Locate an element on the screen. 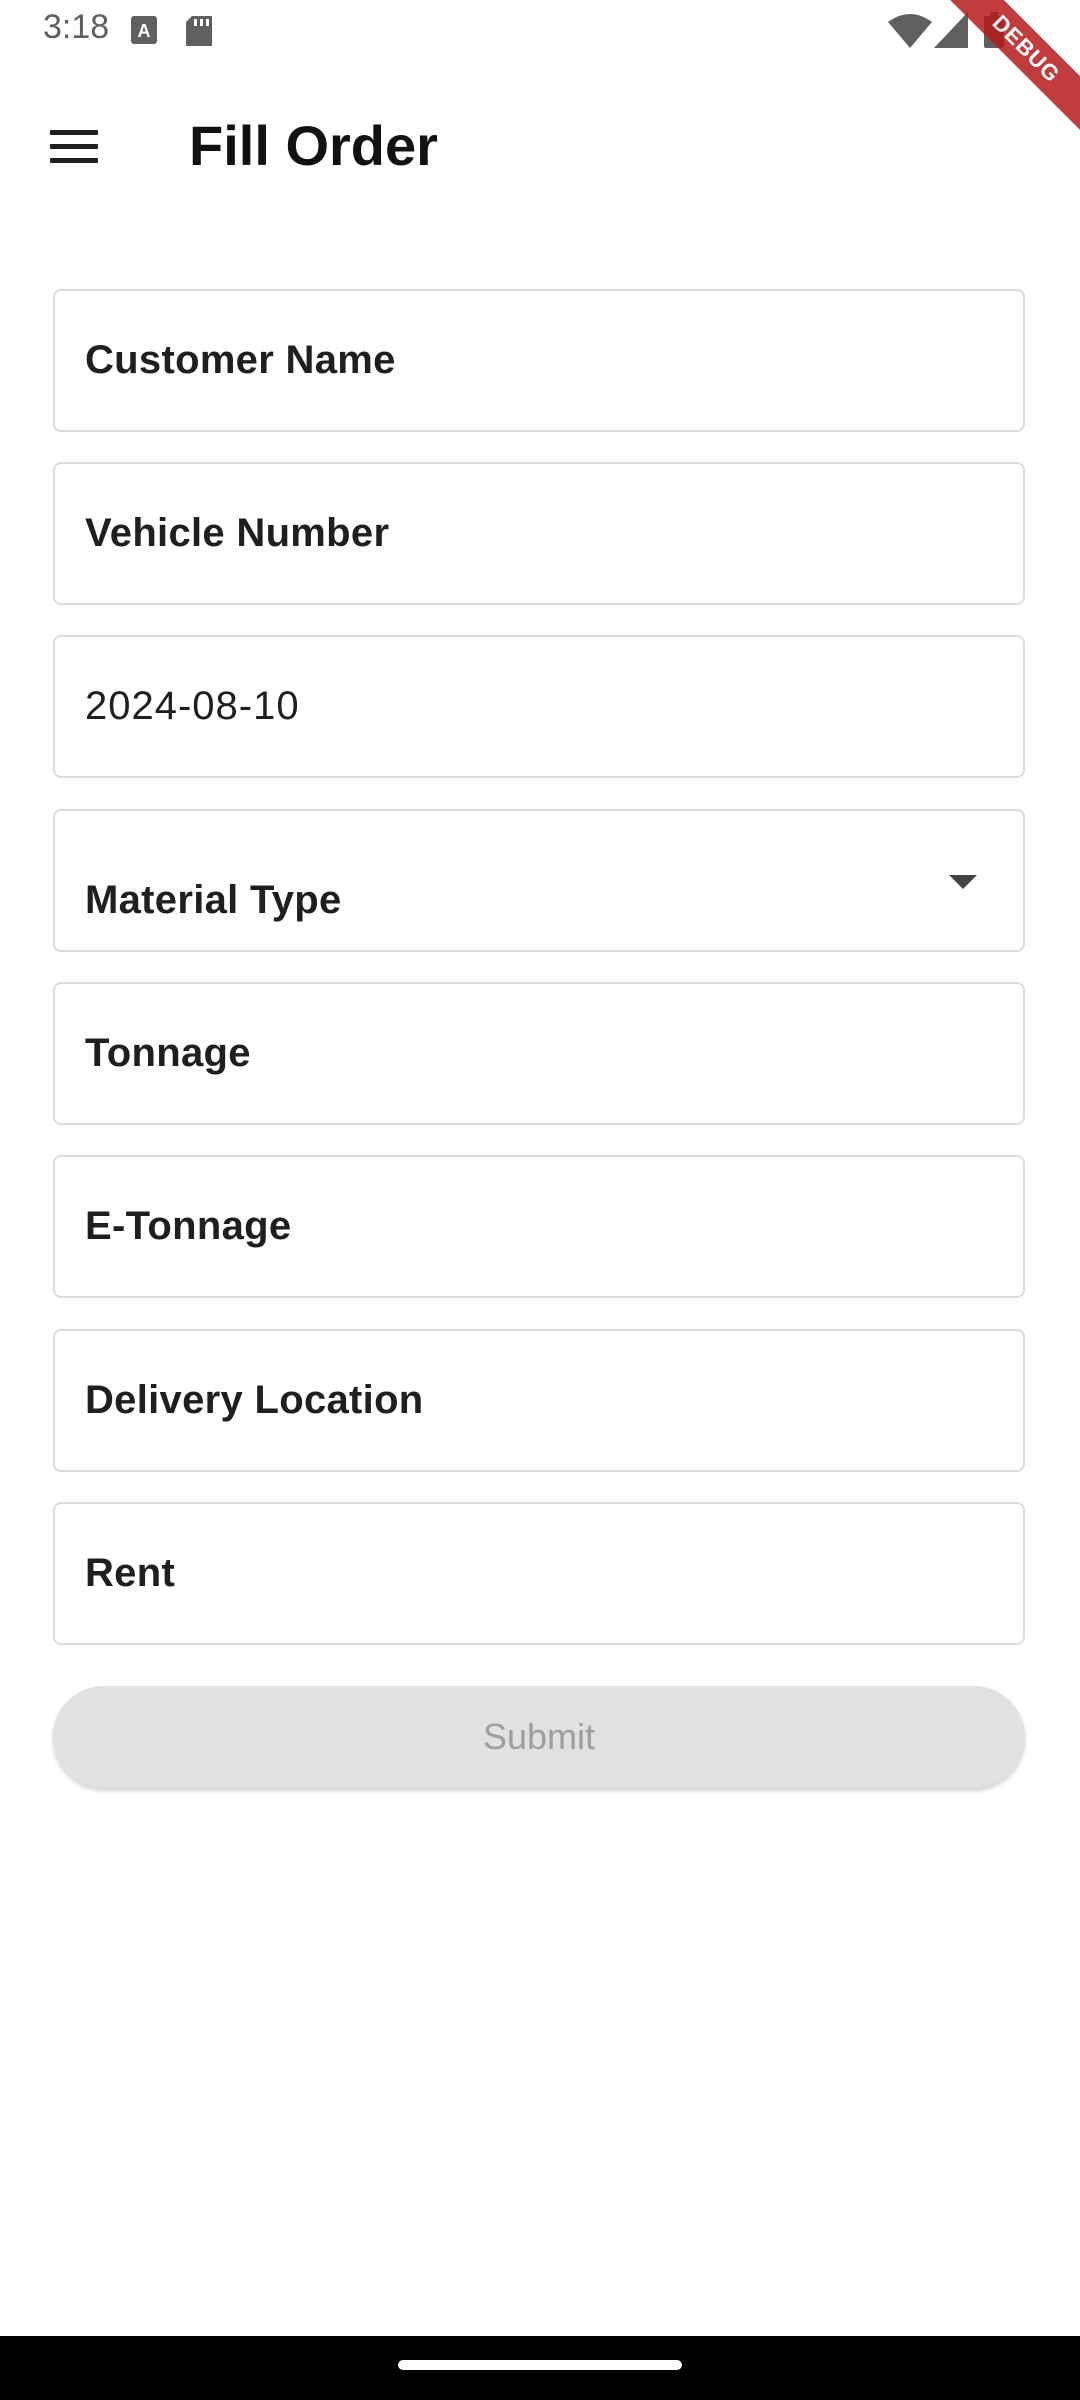 This screenshot has height=2400, width=1080. customer-name-placeholder: Customer Name is located at coordinates (240, 360).